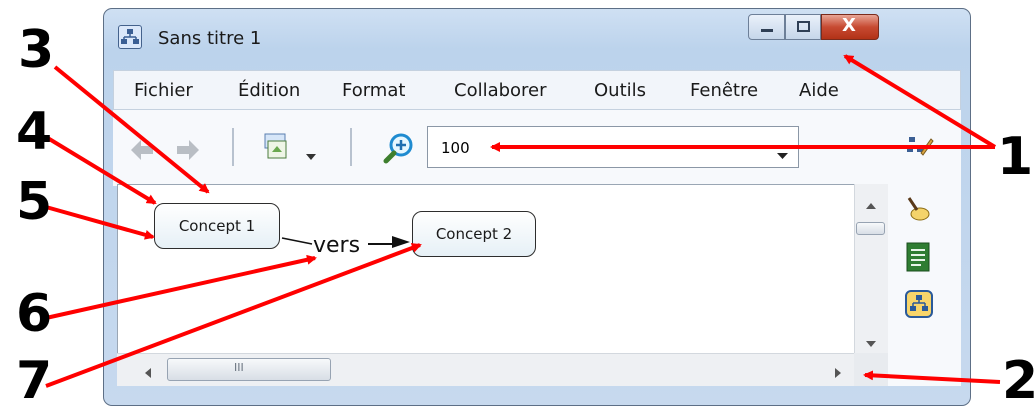 This screenshot has height=411, width=1034. I want to click on annotation-number-6: 6, so click(34, 314).